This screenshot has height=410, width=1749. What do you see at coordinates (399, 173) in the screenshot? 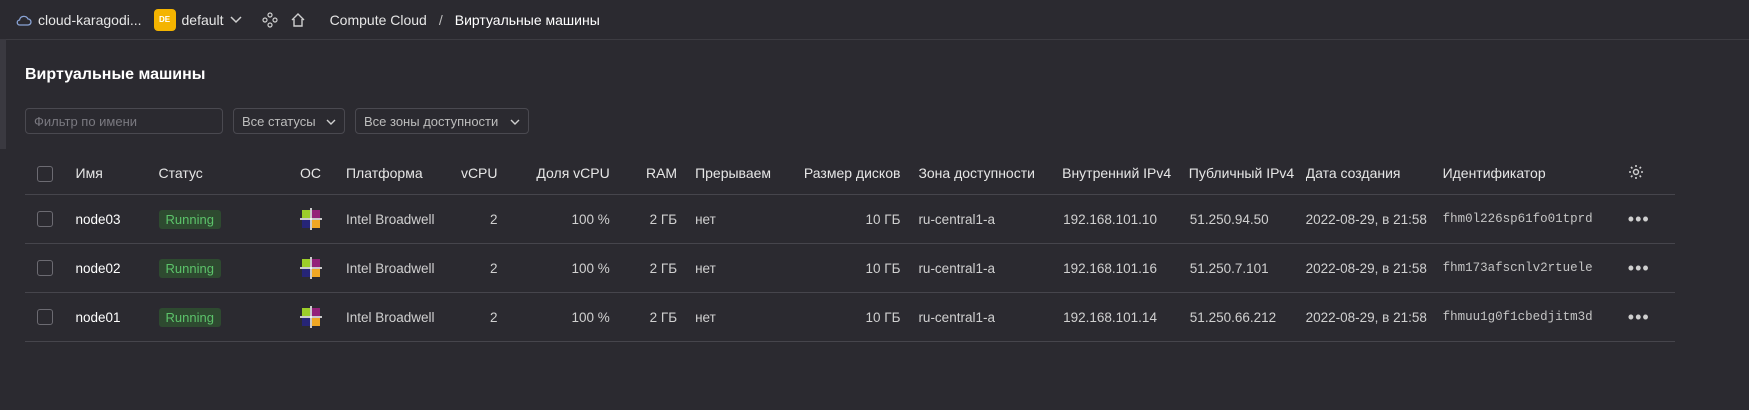
I see `column-header: Платформа` at bounding box center [399, 173].